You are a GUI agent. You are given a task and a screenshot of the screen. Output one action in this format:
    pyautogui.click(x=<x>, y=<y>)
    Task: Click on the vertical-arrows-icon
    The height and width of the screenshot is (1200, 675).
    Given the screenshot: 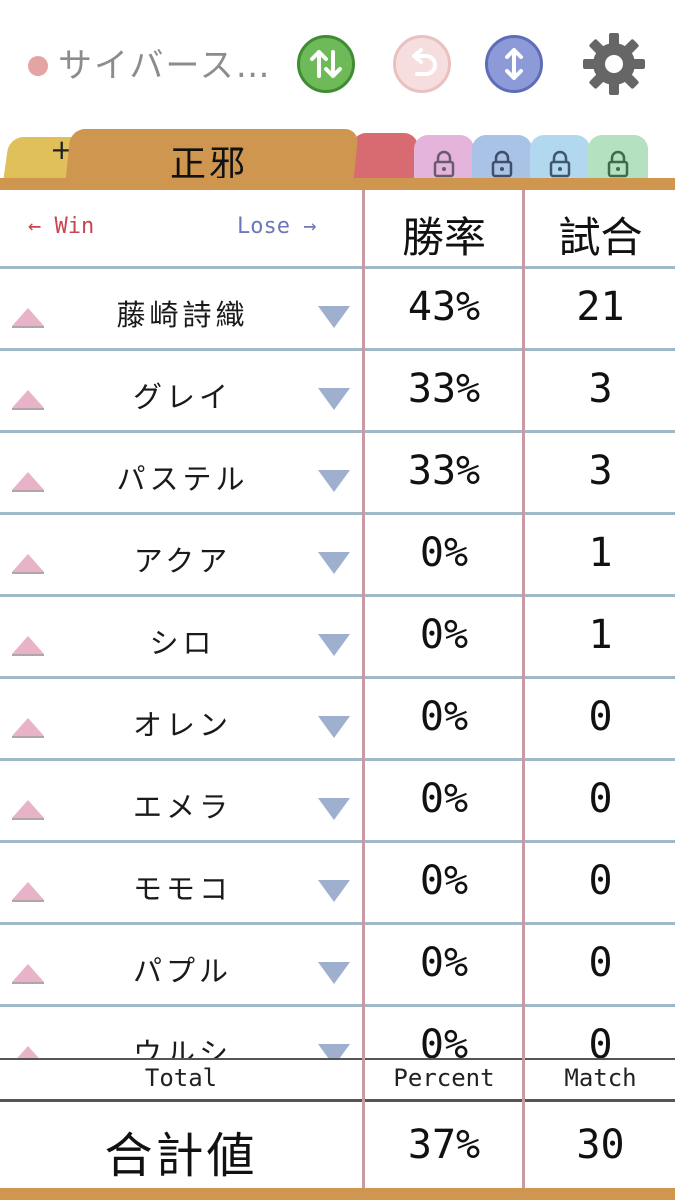 What is the action you would take?
    pyautogui.click(x=514, y=64)
    